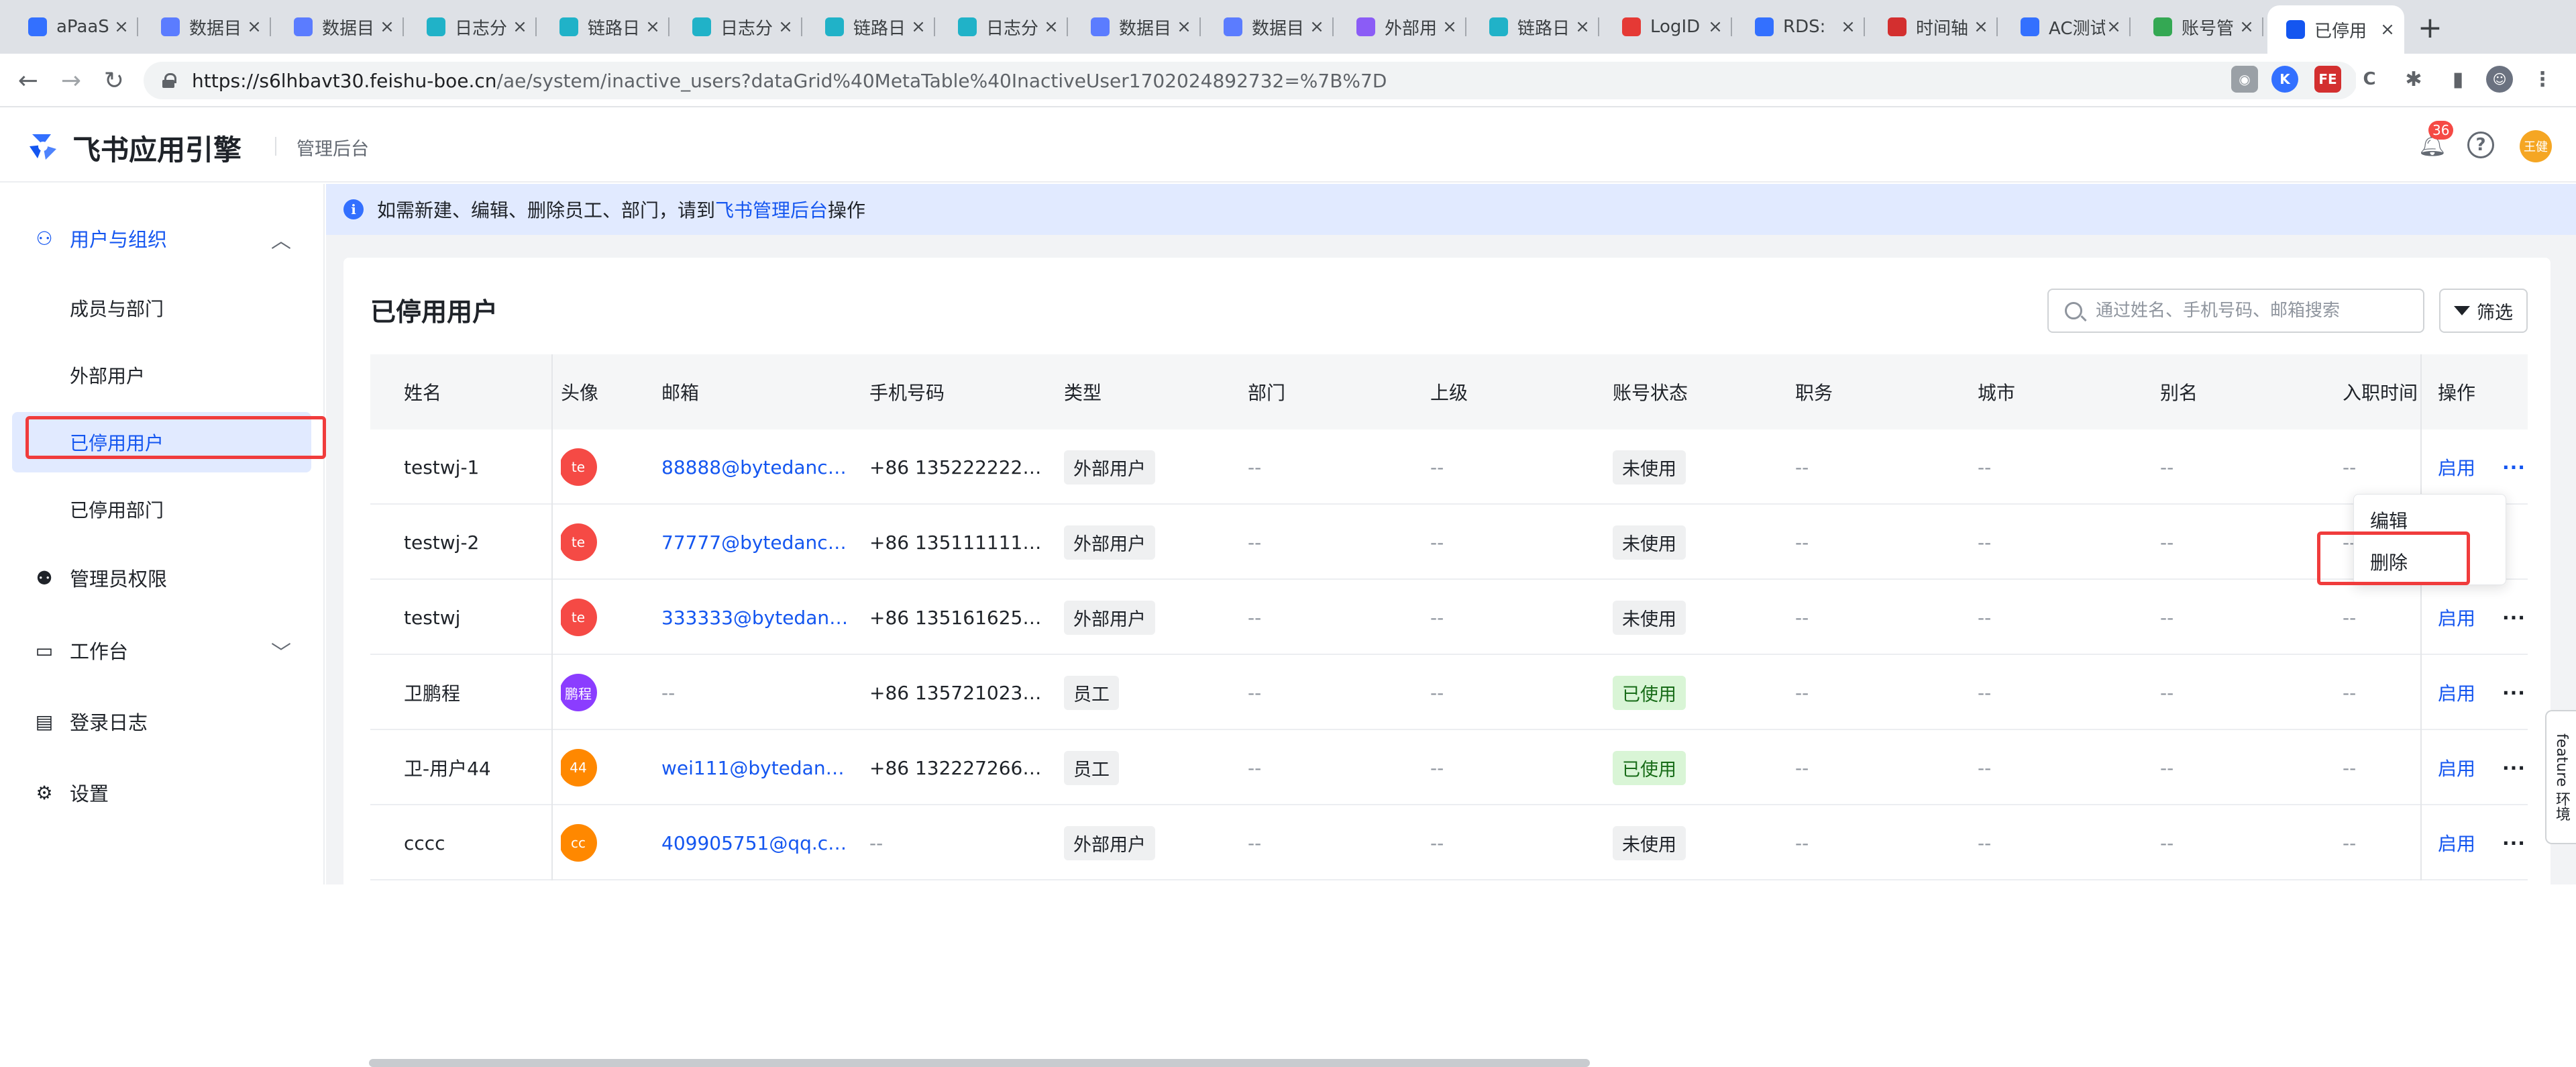 The height and width of the screenshot is (1067, 2576). What do you see at coordinates (2536, 146) in the screenshot?
I see `user-avatar: 王健` at bounding box center [2536, 146].